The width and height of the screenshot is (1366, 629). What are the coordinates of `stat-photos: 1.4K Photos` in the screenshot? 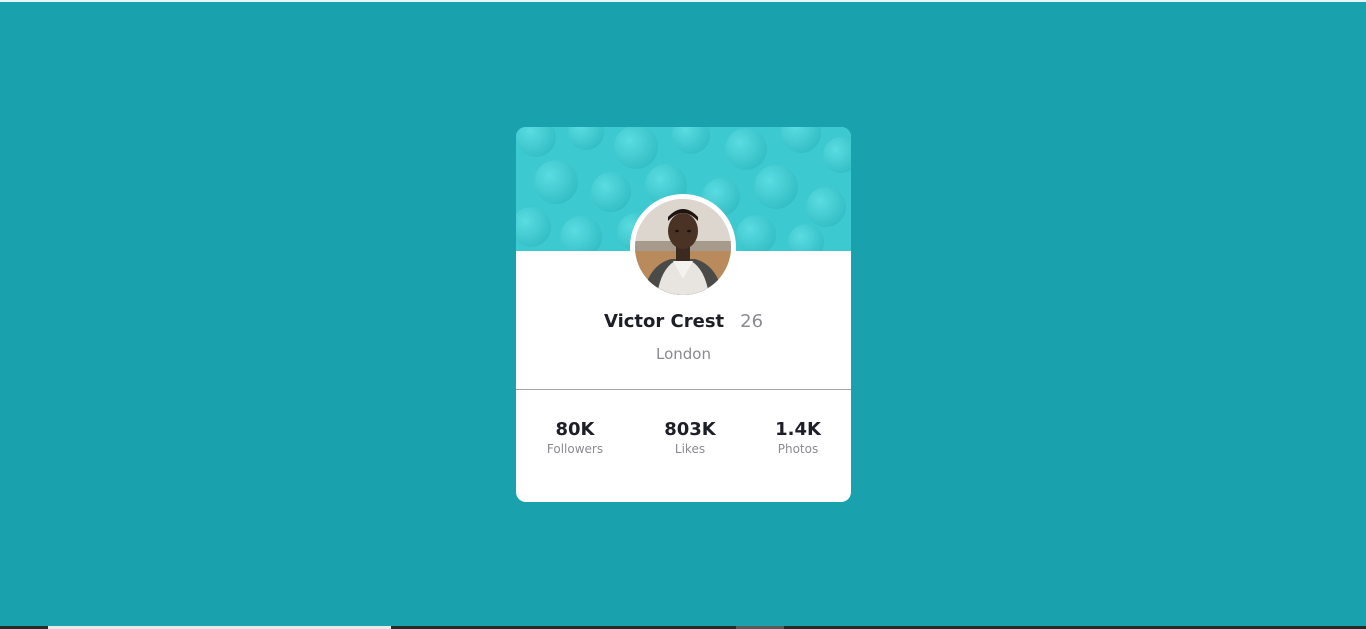 It's located at (794, 438).